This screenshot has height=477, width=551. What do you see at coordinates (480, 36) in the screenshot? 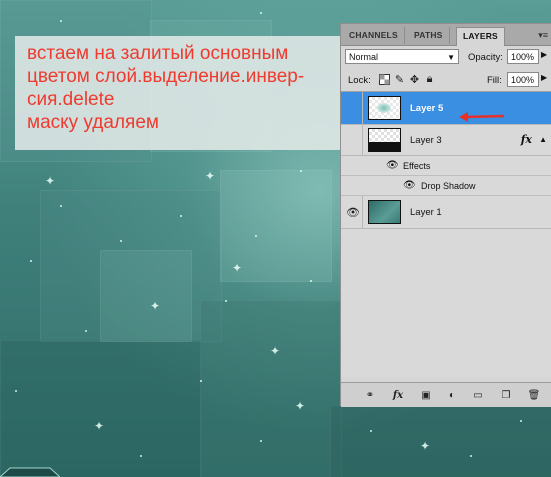
I see `tab-layers: LAYERS` at bounding box center [480, 36].